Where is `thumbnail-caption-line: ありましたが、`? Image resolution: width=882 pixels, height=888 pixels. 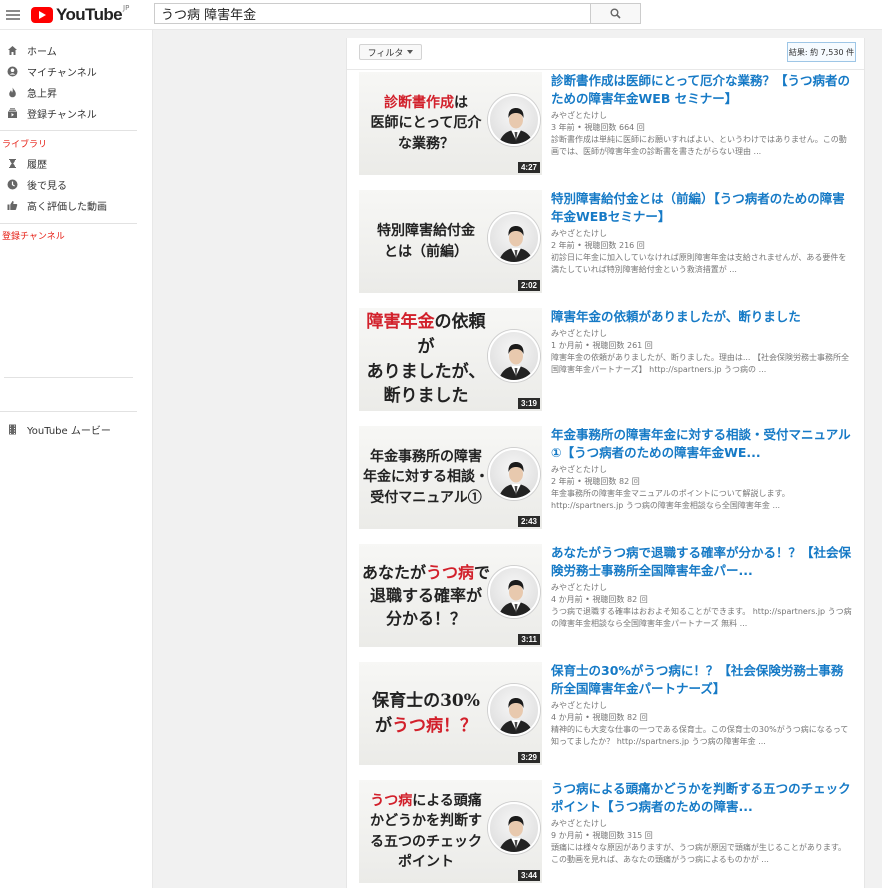 thumbnail-caption-line: ありましたが、 is located at coordinates (426, 372).